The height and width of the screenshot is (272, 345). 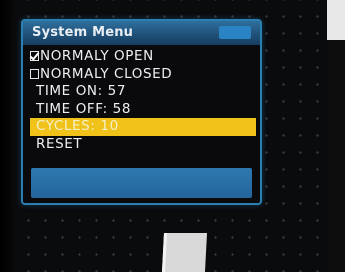 I want to click on menu-item-label: TIME OFF: 58, so click(x=84, y=108).